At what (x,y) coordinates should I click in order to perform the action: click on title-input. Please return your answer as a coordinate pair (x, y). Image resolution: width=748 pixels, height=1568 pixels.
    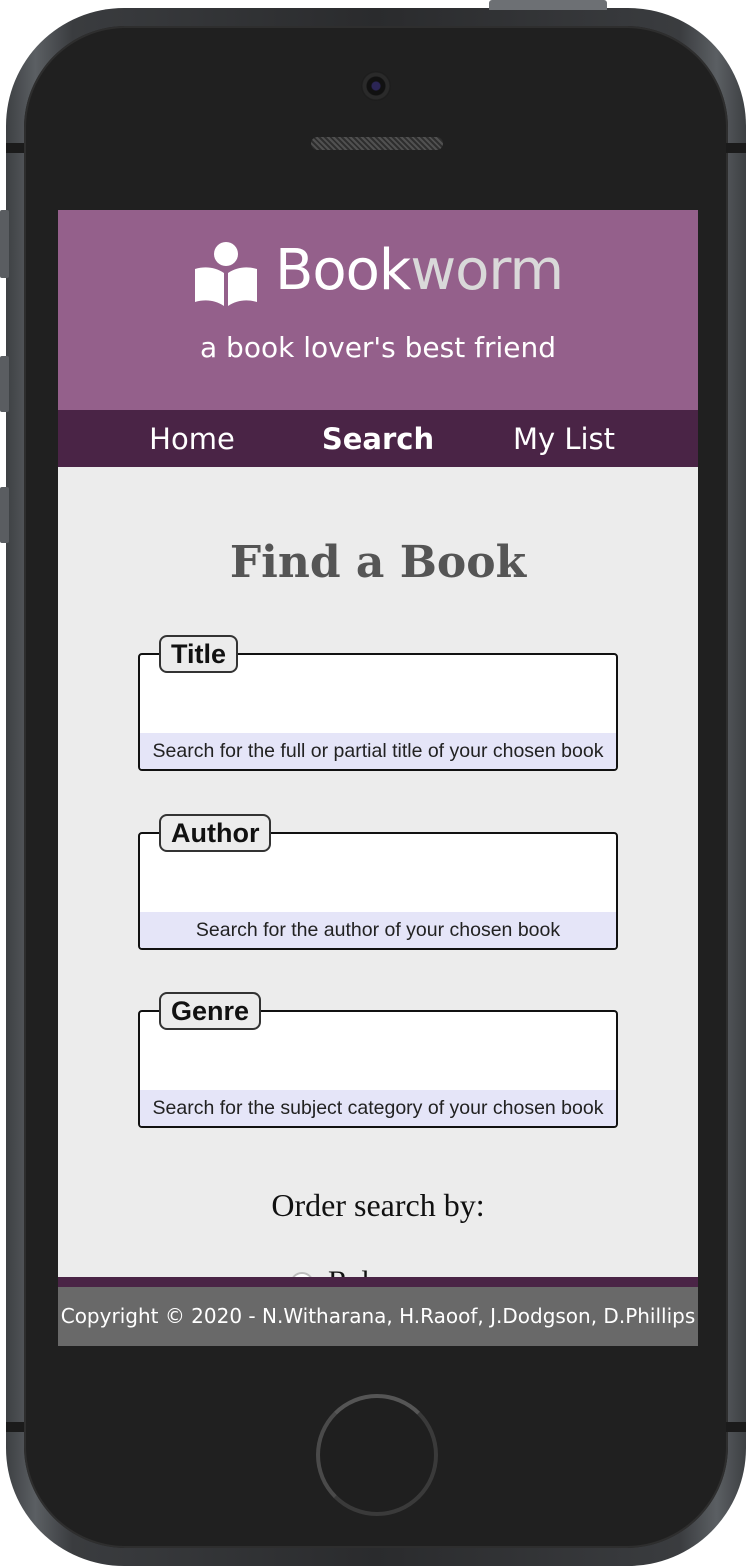
    Looking at the image, I should click on (378, 694).